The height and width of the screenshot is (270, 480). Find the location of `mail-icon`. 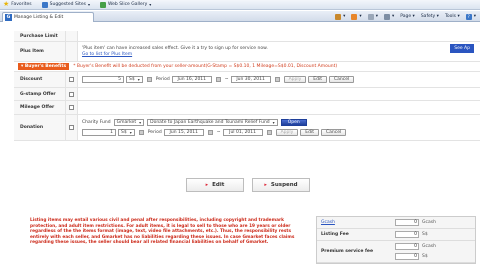

mail-icon is located at coordinates (370, 16).